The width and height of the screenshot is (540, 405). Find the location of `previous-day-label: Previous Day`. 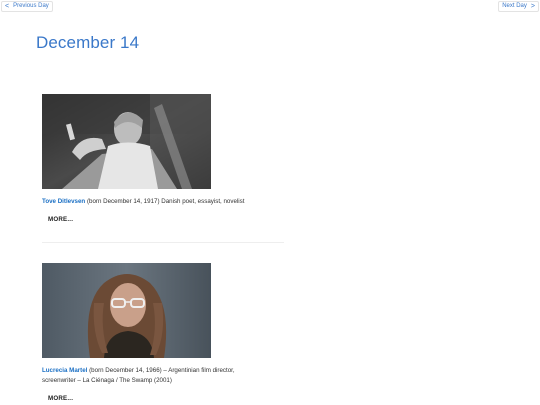

previous-day-label: Previous Day is located at coordinates (31, 6).